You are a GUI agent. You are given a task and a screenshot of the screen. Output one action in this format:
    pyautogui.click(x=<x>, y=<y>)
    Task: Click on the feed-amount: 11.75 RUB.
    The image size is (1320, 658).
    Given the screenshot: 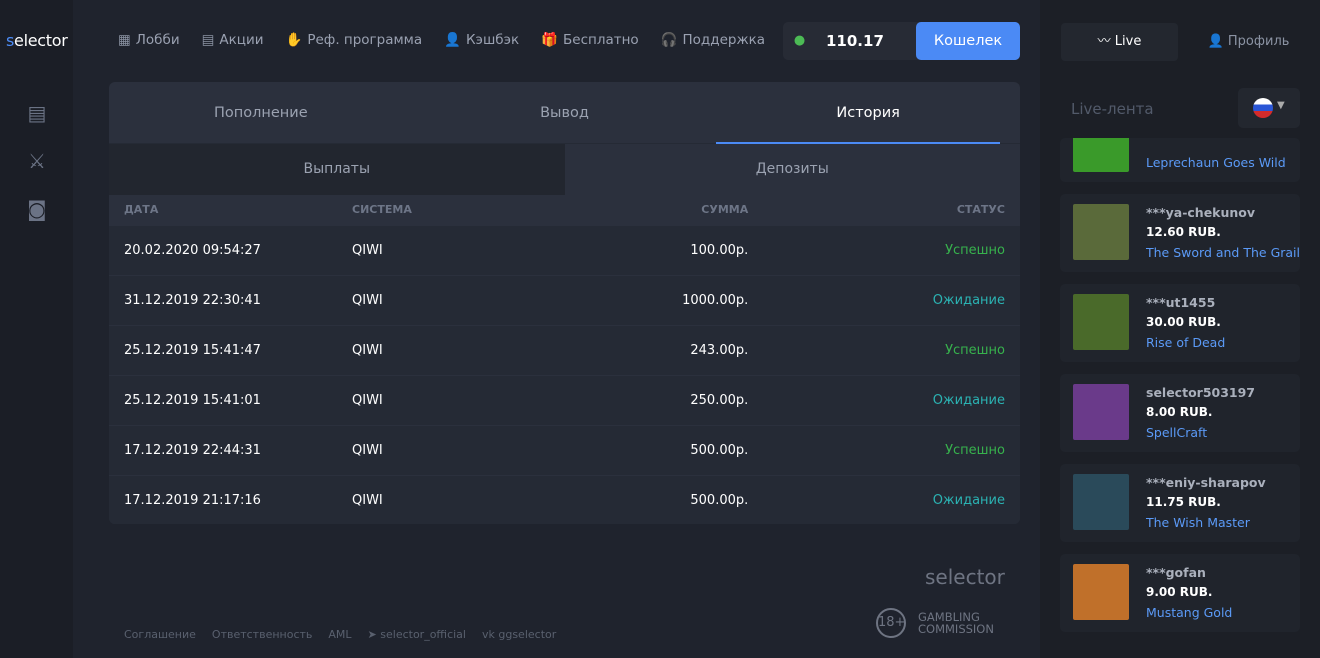 What is the action you would take?
    pyautogui.click(x=1183, y=502)
    